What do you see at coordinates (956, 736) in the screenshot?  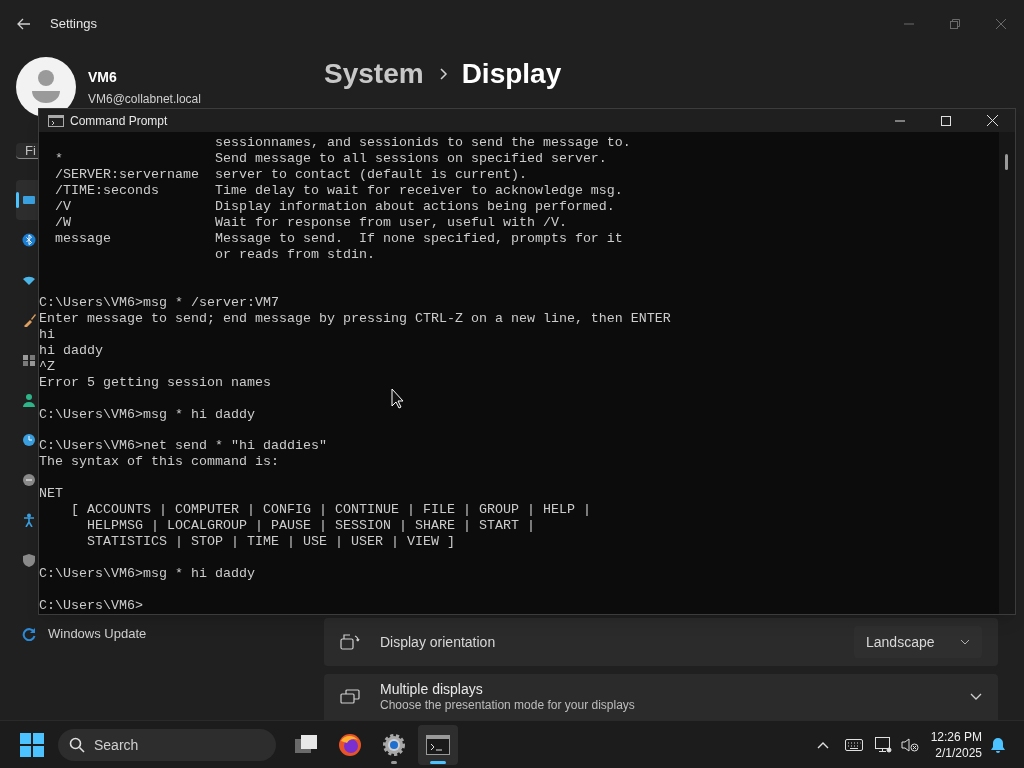 I see `clock-time: 12:26 PM` at bounding box center [956, 736].